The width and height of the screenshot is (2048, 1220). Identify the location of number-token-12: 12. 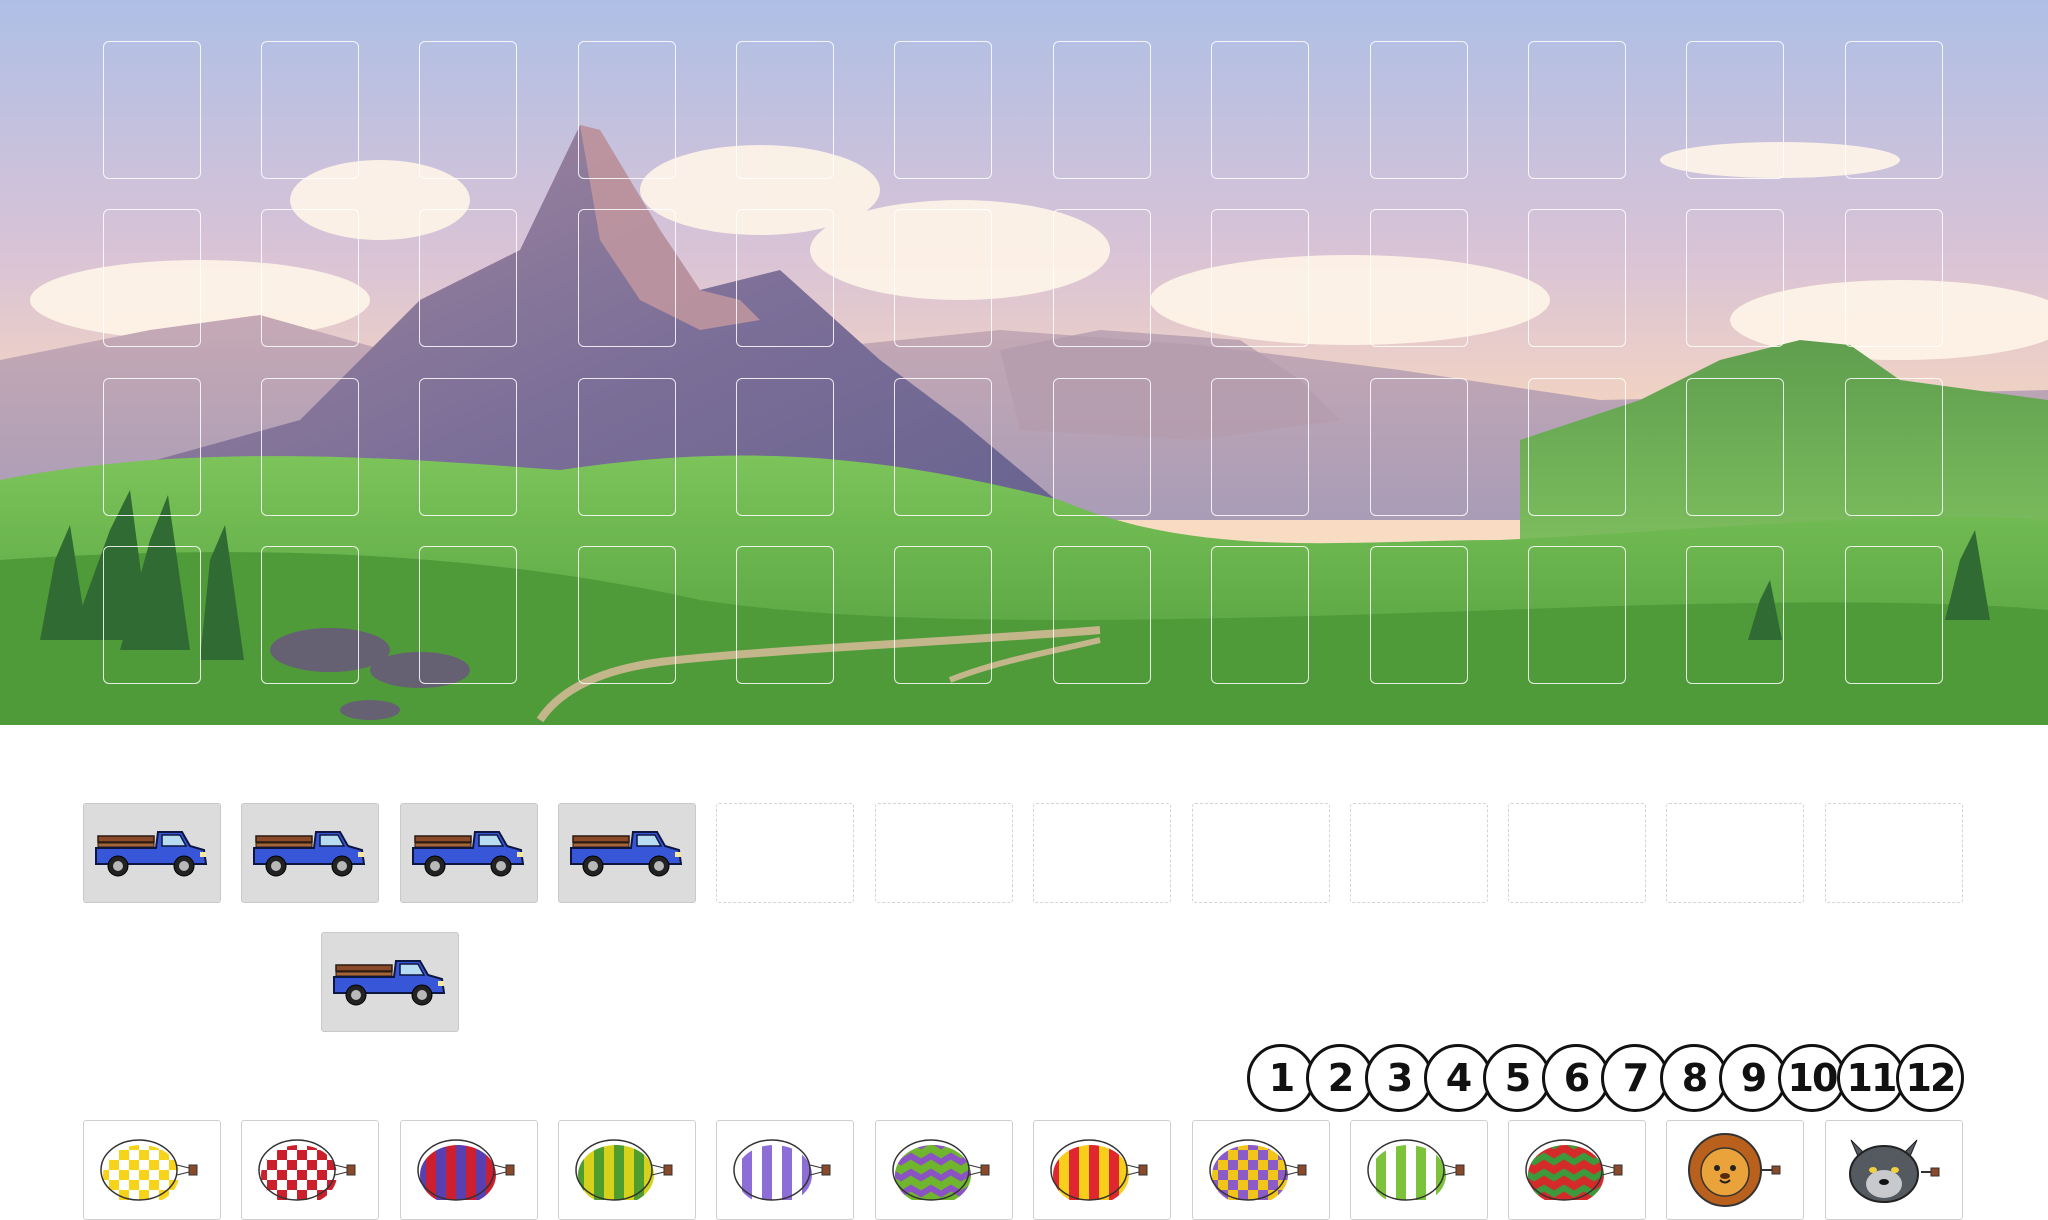
(1930, 1078).